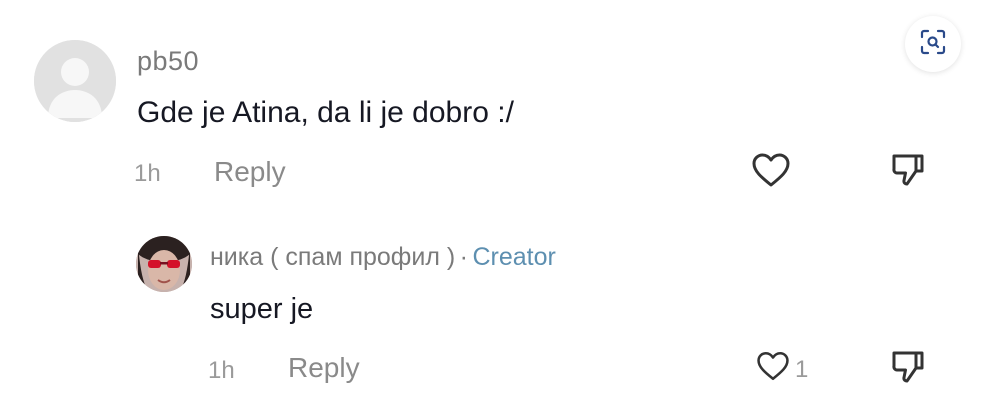 The width and height of the screenshot is (1000, 401). I want to click on reply-avatar, so click(164, 264).